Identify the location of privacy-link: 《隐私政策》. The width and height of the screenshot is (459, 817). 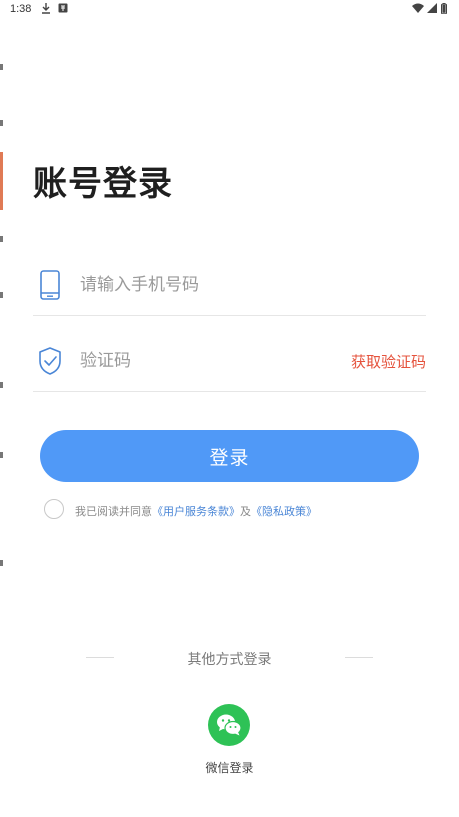
(284, 511).